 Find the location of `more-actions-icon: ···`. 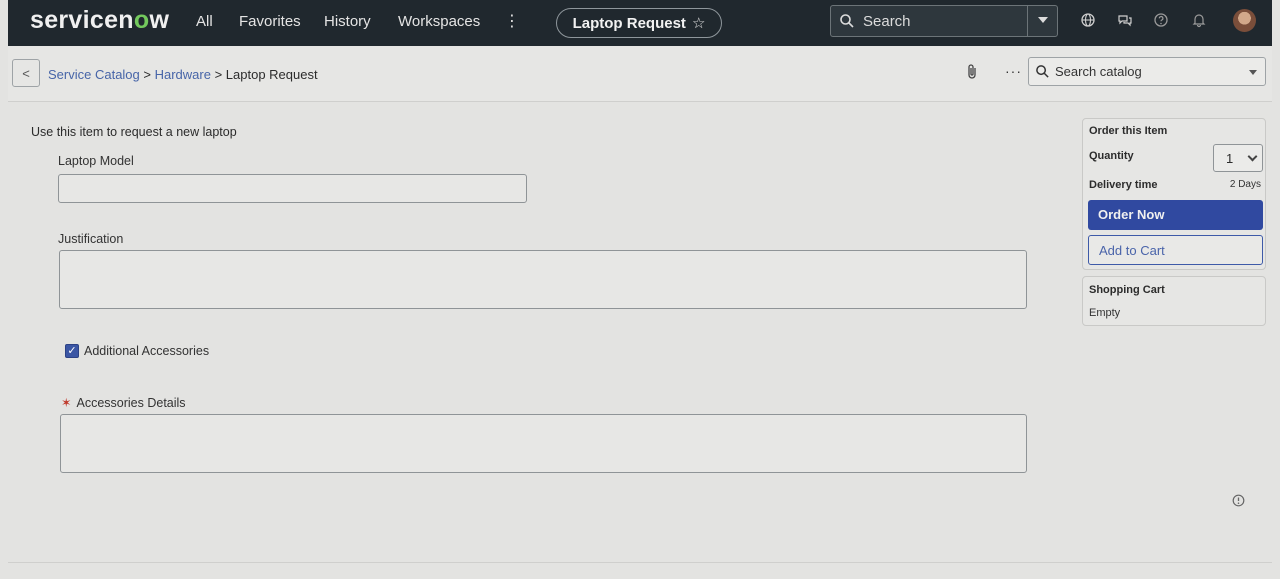

more-actions-icon: ··· is located at coordinates (1013, 71).